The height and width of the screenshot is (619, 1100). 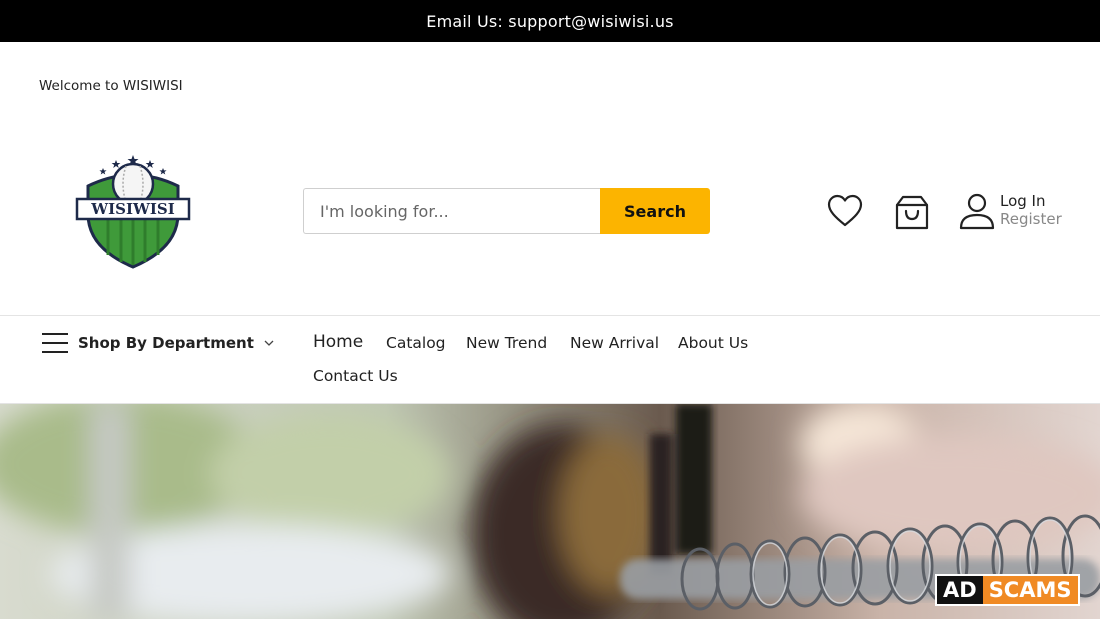 What do you see at coordinates (1031, 201) in the screenshot?
I see `login-link: Log In` at bounding box center [1031, 201].